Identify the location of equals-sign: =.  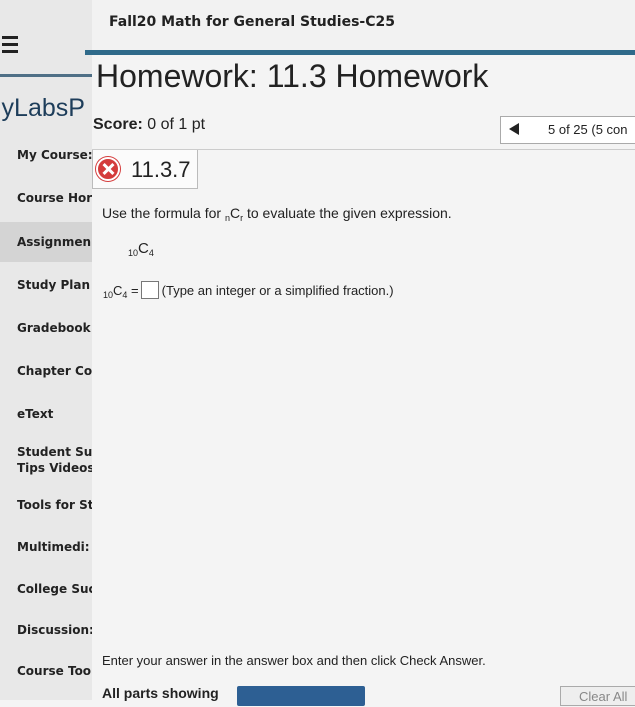
(135, 290).